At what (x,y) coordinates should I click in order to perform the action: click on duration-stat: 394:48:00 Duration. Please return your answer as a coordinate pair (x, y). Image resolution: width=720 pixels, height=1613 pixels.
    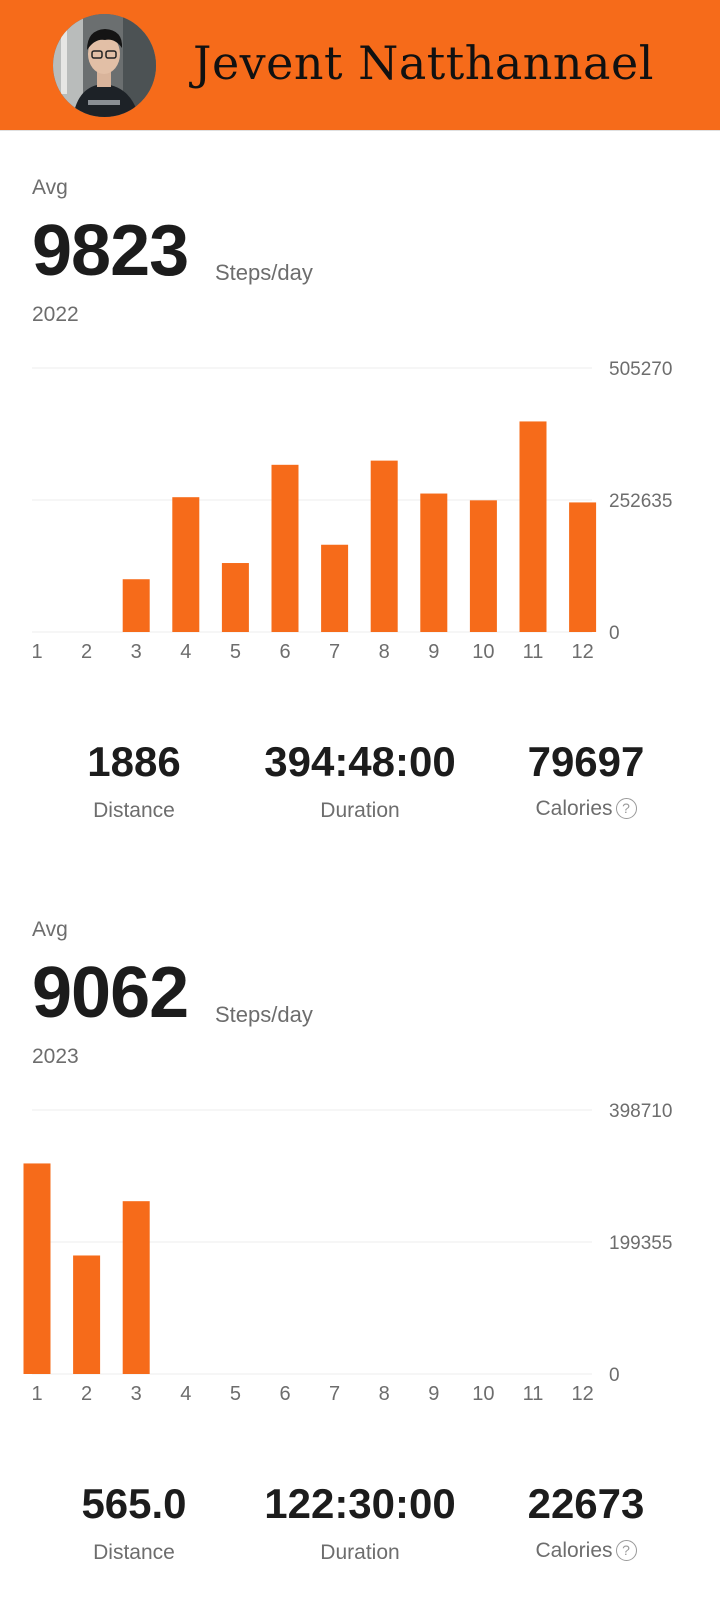
    Looking at the image, I should click on (360, 782).